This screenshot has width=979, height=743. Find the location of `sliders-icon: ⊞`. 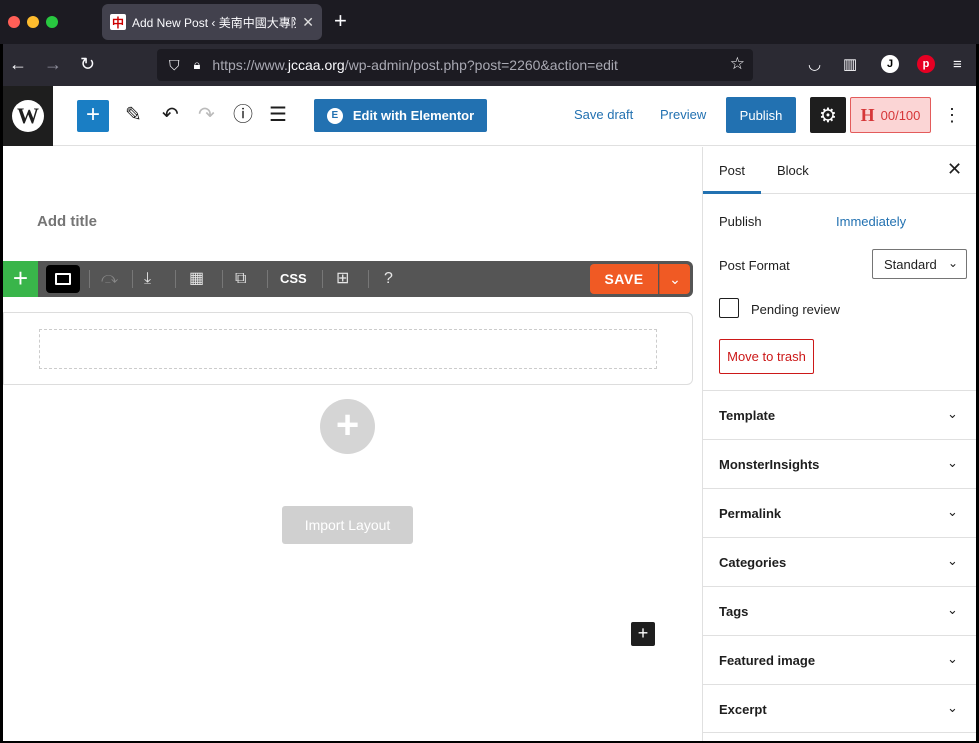

sliders-icon: ⊞ is located at coordinates (342, 279).